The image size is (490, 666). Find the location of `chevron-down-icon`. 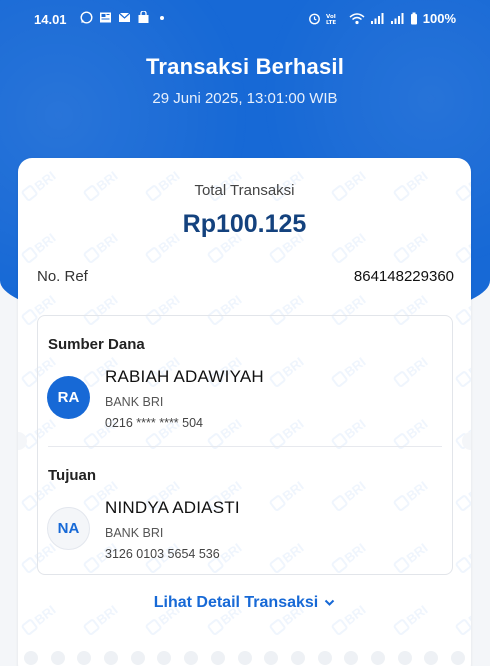

chevron-down-icon is located at coordinates (329, 603).